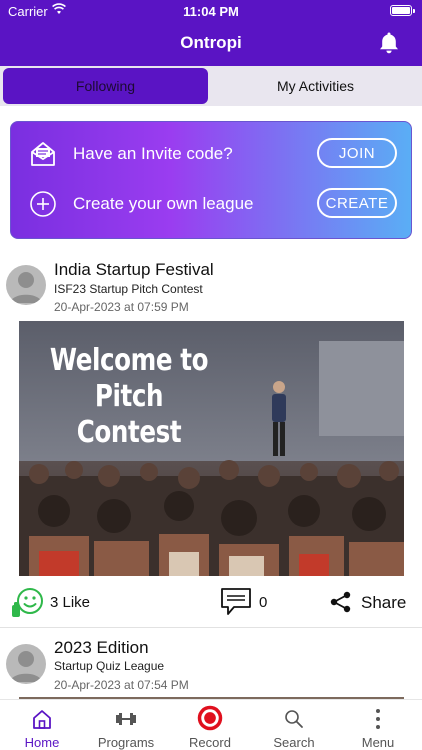  What do you see at coordinates (163, 203) in the screenshot?
I see `create-league-text: Create your own league` at bounding box center [163, 203].